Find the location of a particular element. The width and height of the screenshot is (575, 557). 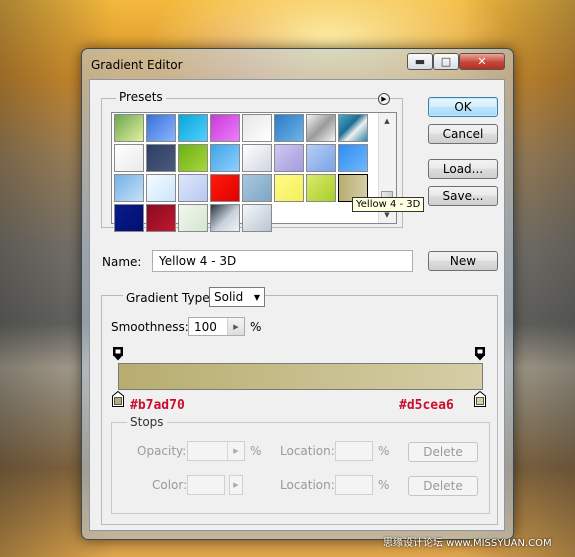

delete-opacity-stop-button: Delete is located at coordinates (443, 452).